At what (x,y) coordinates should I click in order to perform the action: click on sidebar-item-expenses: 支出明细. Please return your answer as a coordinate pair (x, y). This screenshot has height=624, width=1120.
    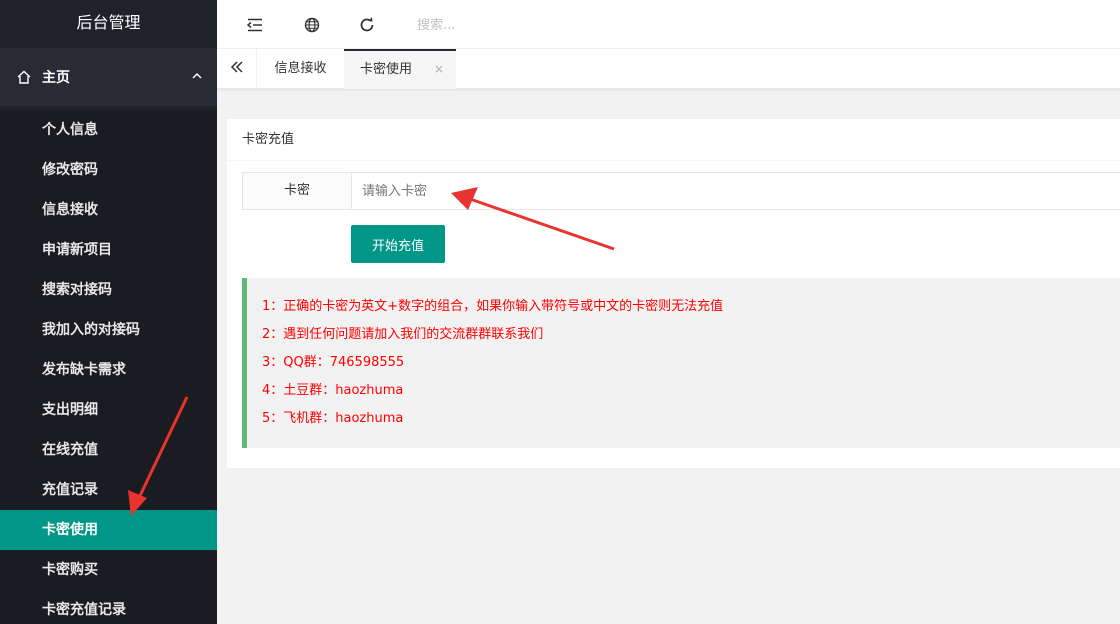
    Looking at the image, I should click on (108, 410).